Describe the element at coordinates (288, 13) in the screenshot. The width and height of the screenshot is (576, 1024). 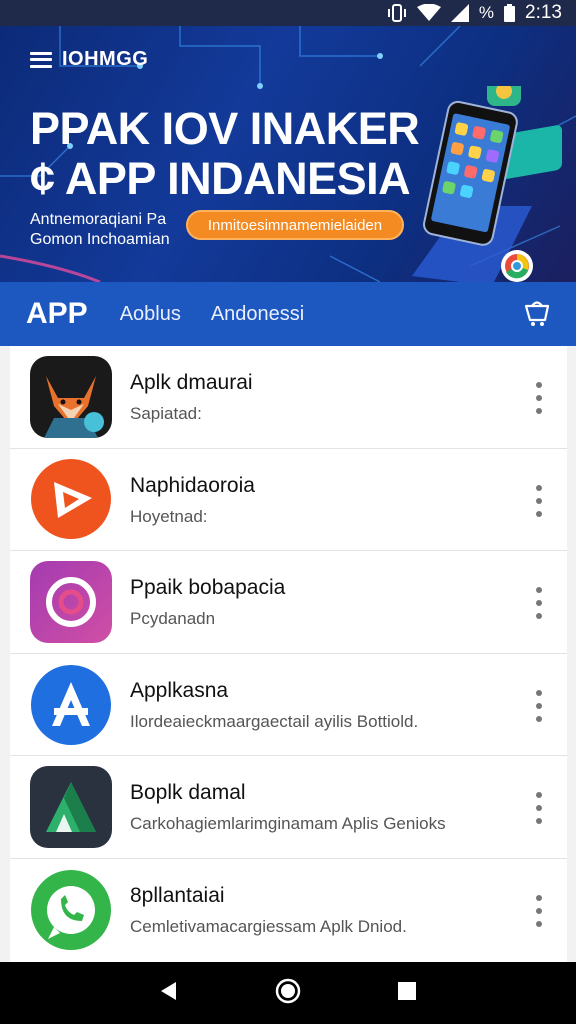
I see `status-bar: % 2:13` at that location.